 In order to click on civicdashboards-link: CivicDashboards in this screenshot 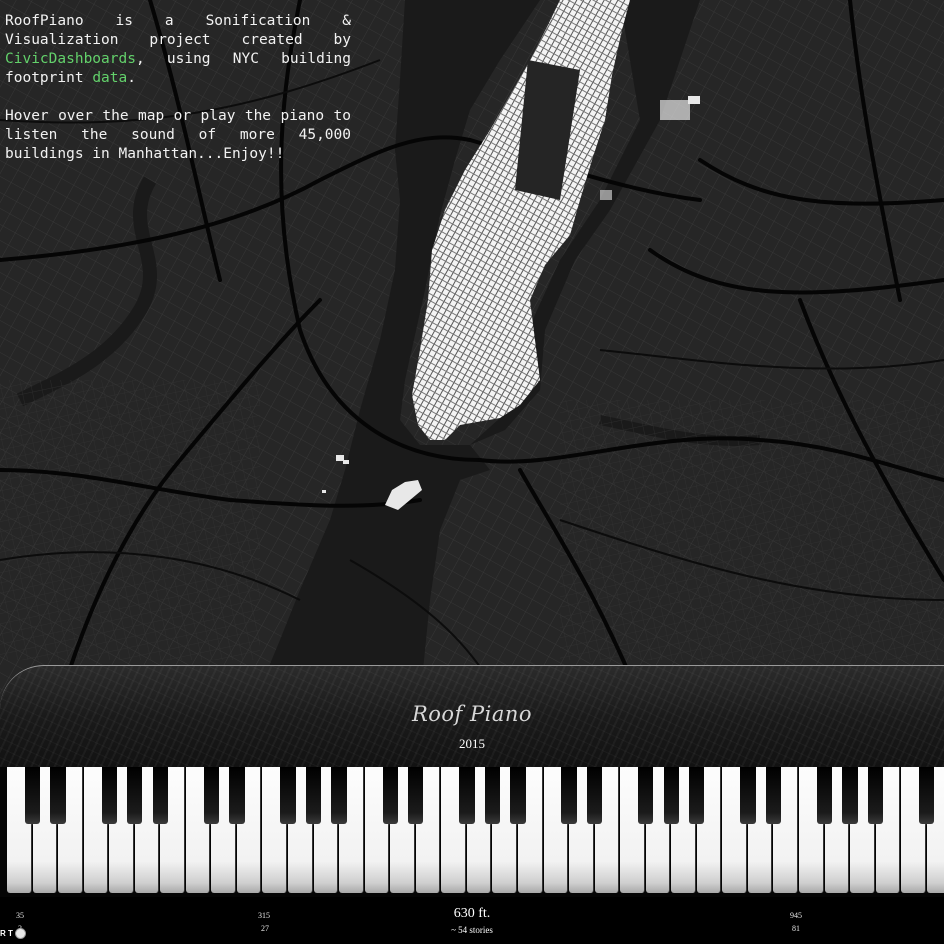, I will do `click(70, 59)`.